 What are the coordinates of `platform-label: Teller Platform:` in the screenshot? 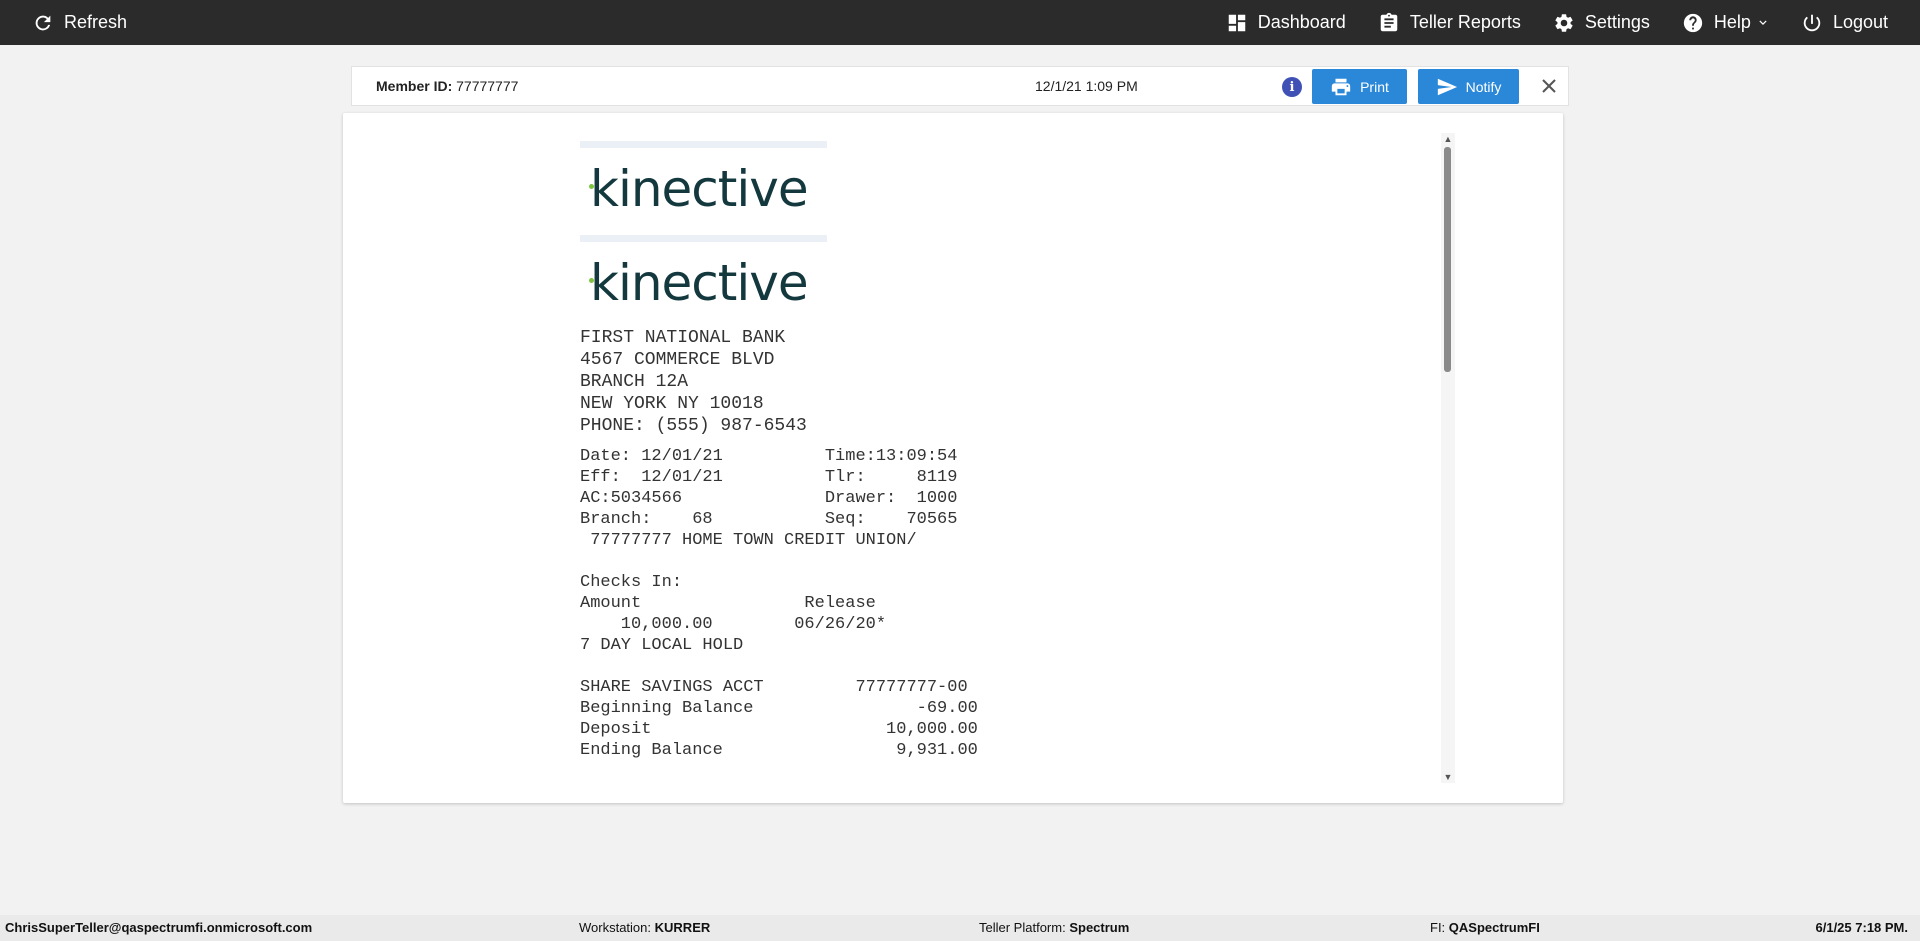 It's located at (1022, 927).